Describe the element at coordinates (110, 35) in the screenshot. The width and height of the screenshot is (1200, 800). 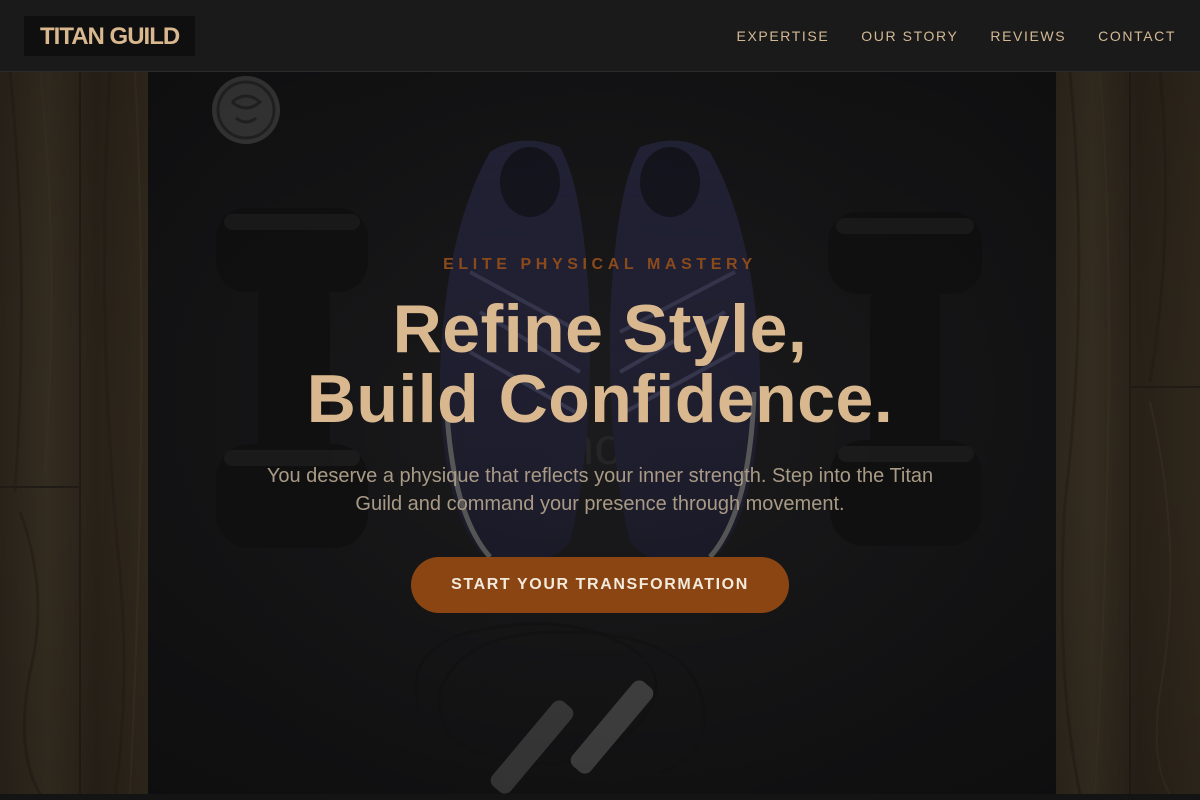
I see `brand-logo: TITAN GUILD` at that location.